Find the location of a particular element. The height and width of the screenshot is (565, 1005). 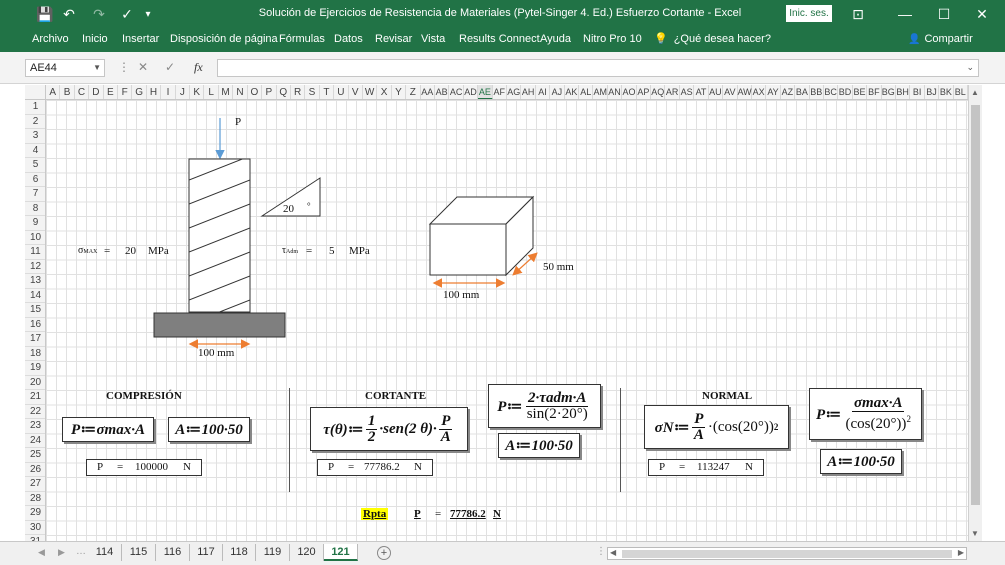

cortante-formula-p: P≔ 2·τadm·A sin(2·20°) is located at coordinates (544, 406).